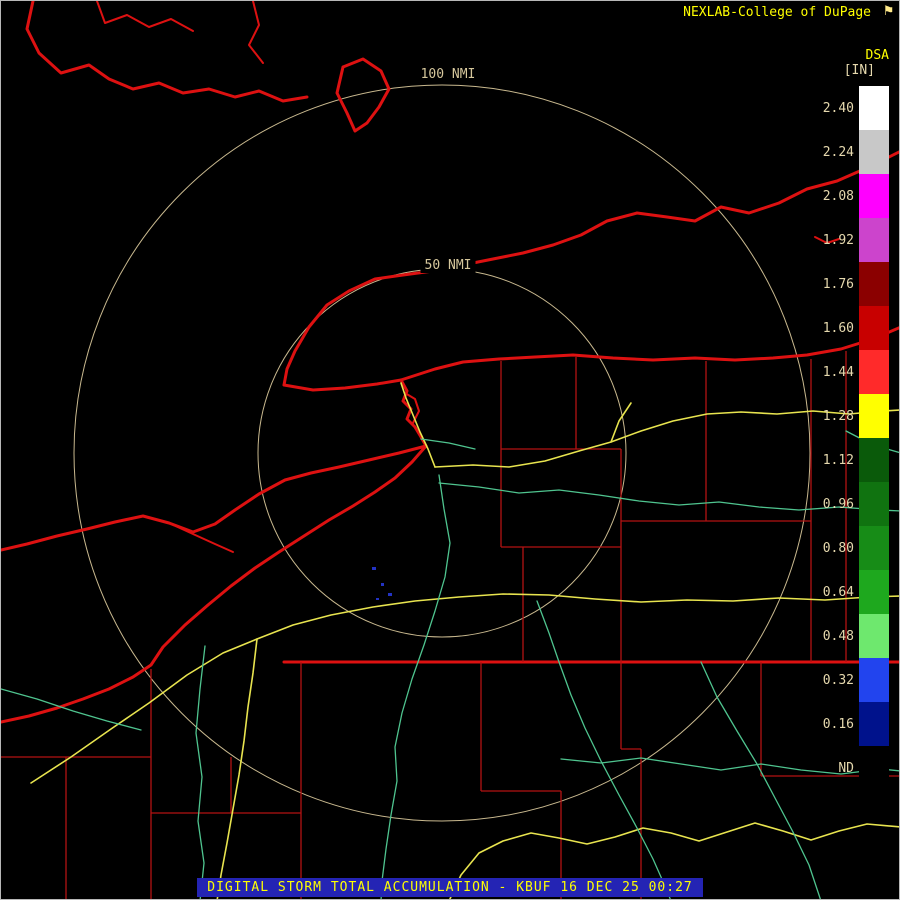 The height and width of the screenshot is (900, 900). Describe the element at coordinates (603, 749) in the screenshot. I see `highway-southeast` at that location.